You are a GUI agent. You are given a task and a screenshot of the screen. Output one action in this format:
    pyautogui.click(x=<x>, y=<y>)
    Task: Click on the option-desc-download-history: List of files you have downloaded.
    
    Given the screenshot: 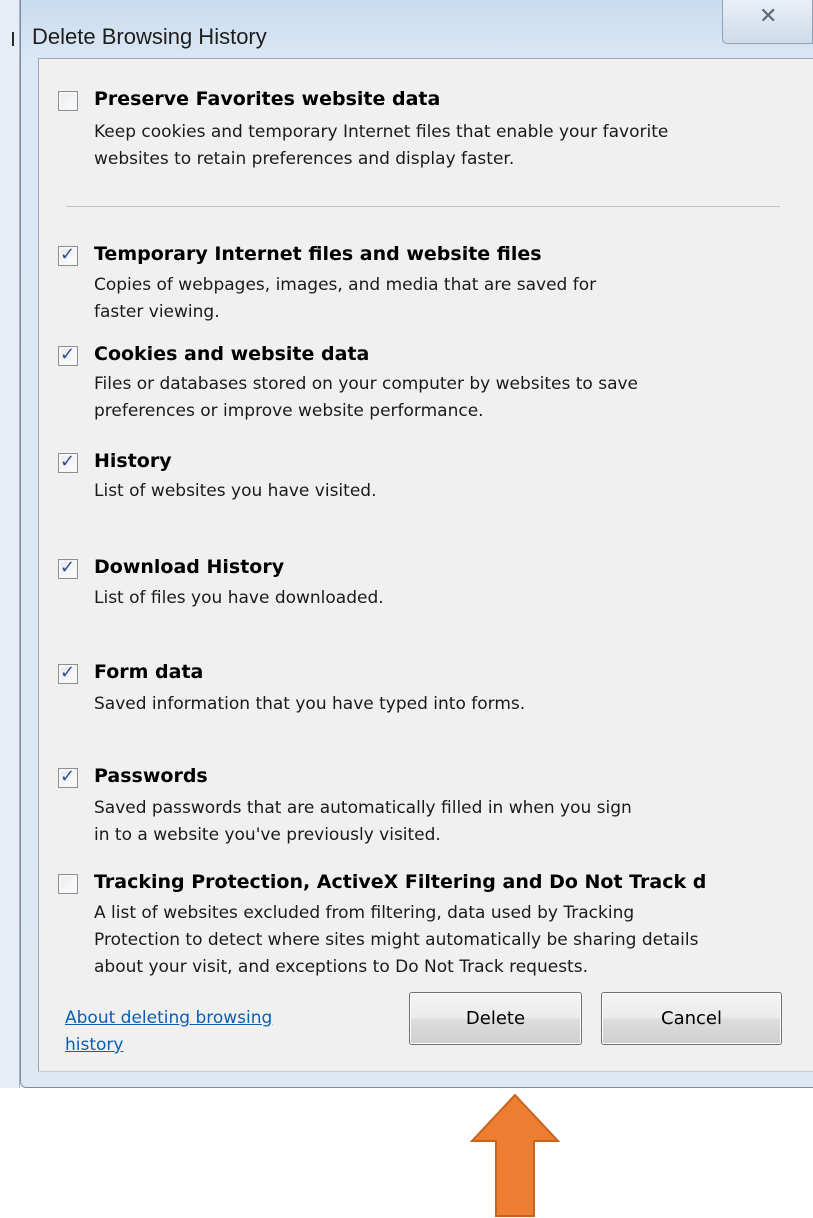 What is the action you would take?
    pyautogui.click(x=239, y=598)
    